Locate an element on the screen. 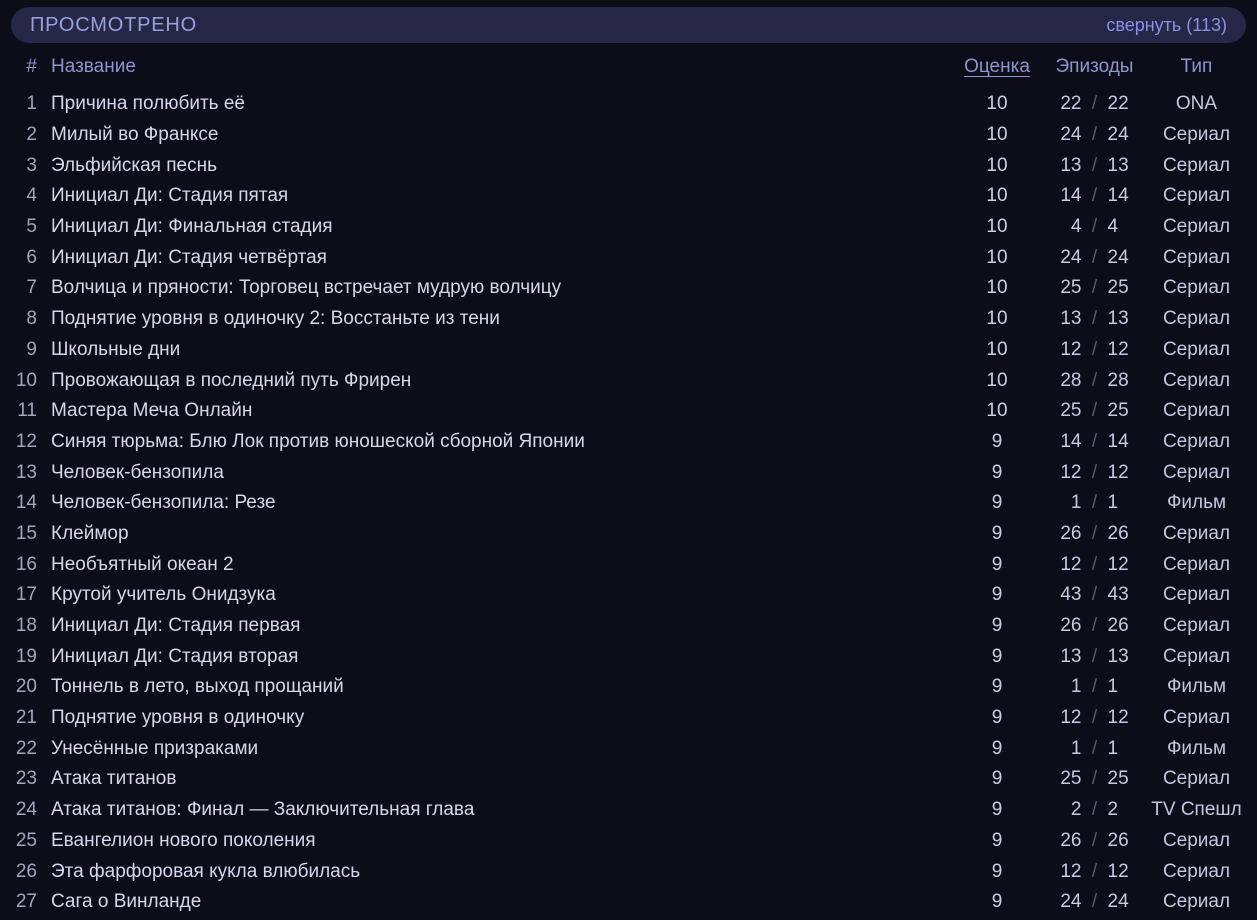 Image resolution: width=1257 pixels, height=920 pixels. table-row: 3 Эльфийская песнь 10 13 / 13 Сериал is located at coordinates (628, 165).